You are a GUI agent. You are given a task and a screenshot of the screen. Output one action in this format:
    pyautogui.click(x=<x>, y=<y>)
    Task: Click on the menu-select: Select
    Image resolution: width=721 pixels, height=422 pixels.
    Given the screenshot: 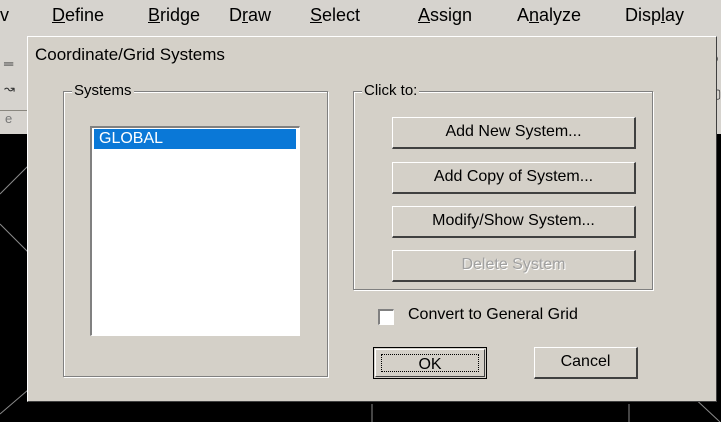 What is the action you would take?
    pyautogui.click(x=335, y=15)
    